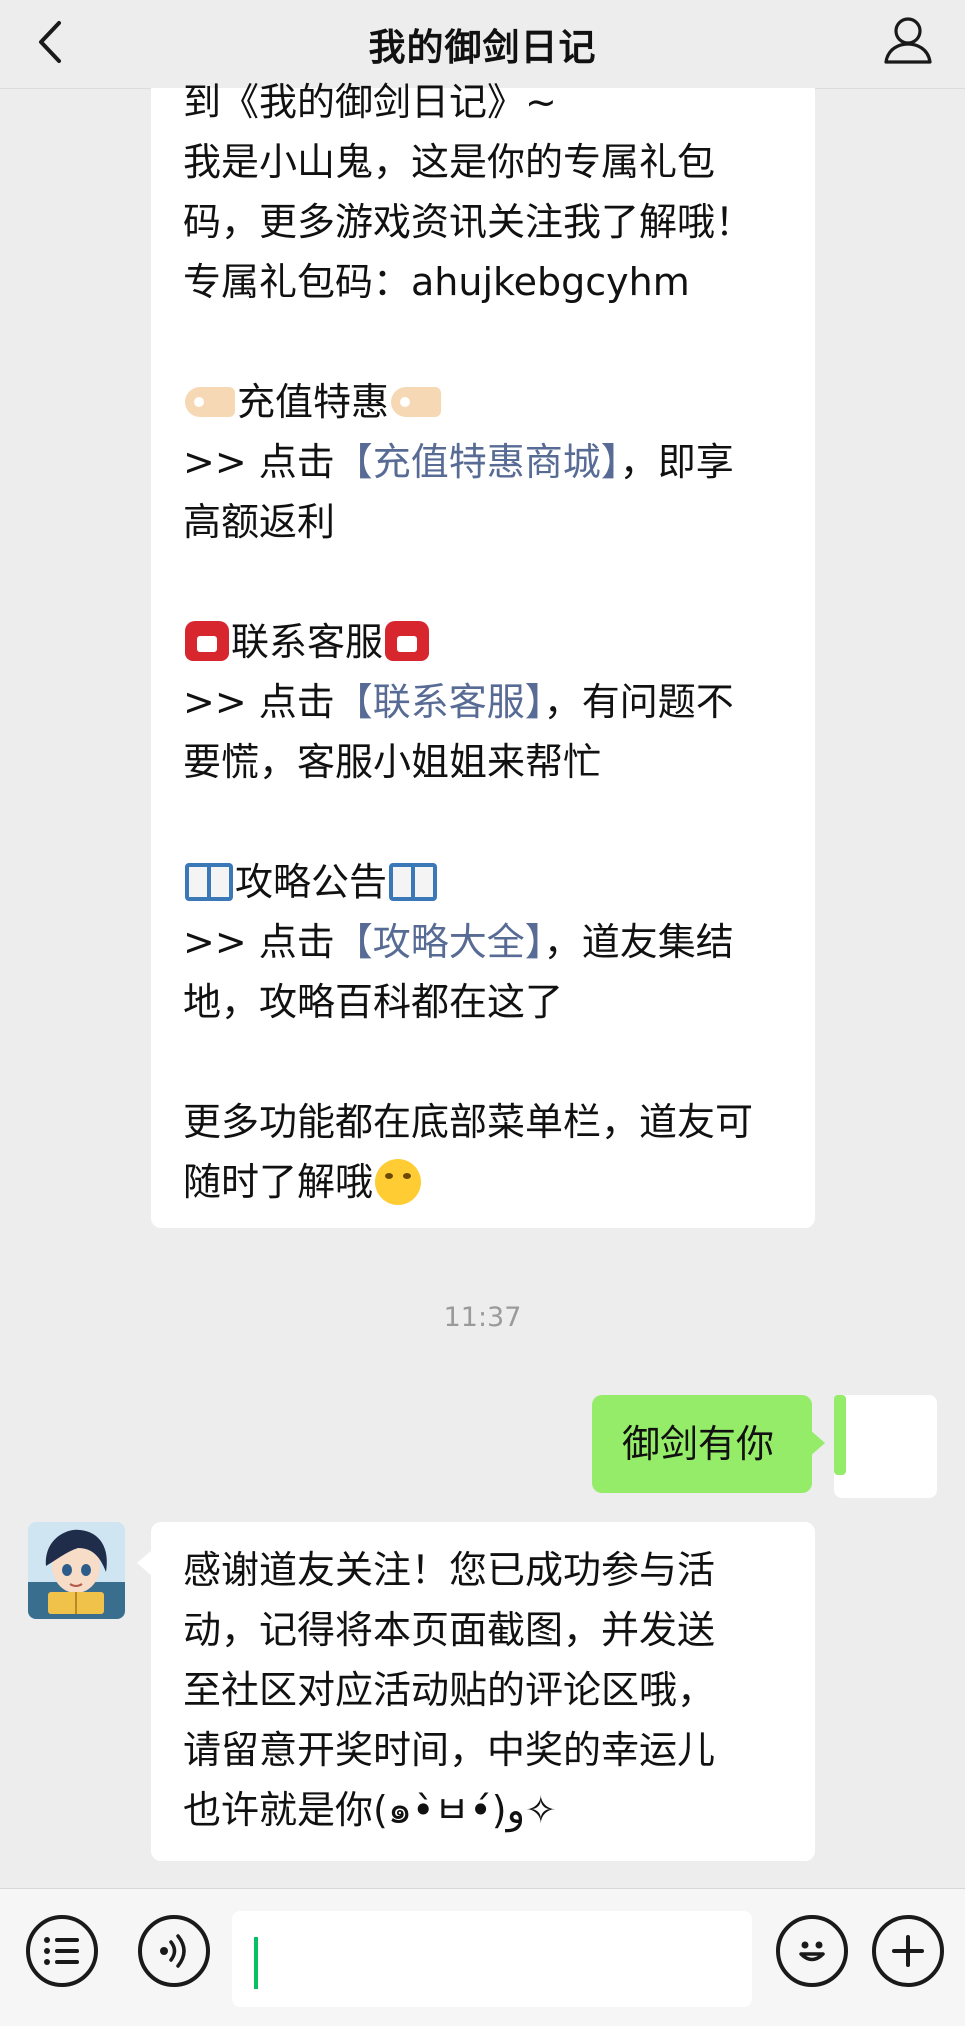 The width and height of the screenshot is (965, 2026). What do you see at coordinates (259, 942) in the screenshot?
I see `guide-prefix: >> 点击` at bounding box center [259, 942].